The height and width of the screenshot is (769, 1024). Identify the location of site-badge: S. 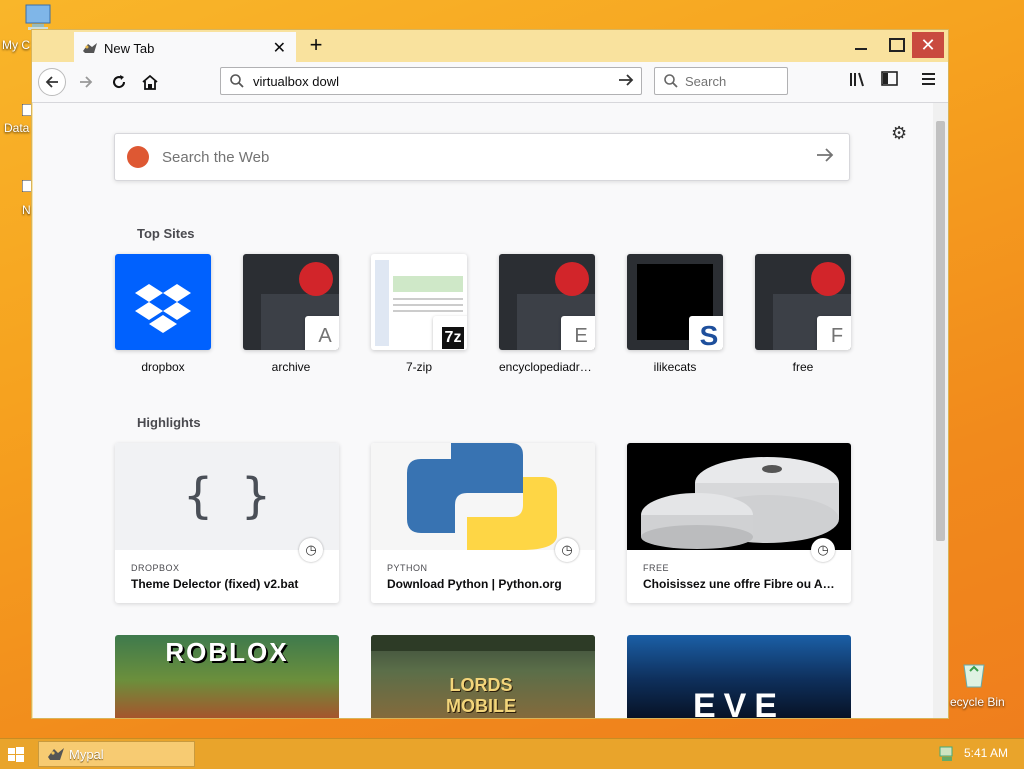
(706, 333).